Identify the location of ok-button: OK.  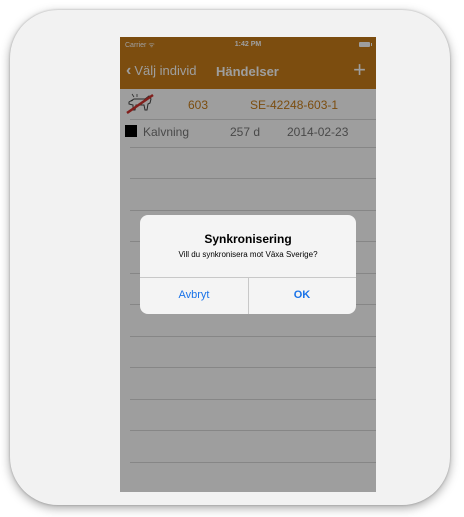
(302, 295).